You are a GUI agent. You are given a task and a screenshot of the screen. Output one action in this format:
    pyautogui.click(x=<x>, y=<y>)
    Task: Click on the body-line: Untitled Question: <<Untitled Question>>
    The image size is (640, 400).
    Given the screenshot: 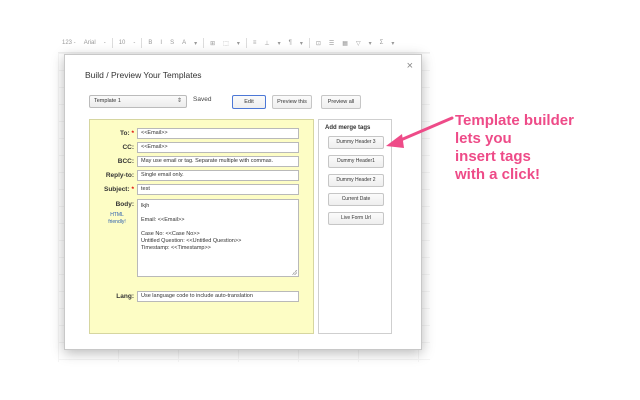 What is the action you would take?
    pyautogui.click(x=191, y=241)
    